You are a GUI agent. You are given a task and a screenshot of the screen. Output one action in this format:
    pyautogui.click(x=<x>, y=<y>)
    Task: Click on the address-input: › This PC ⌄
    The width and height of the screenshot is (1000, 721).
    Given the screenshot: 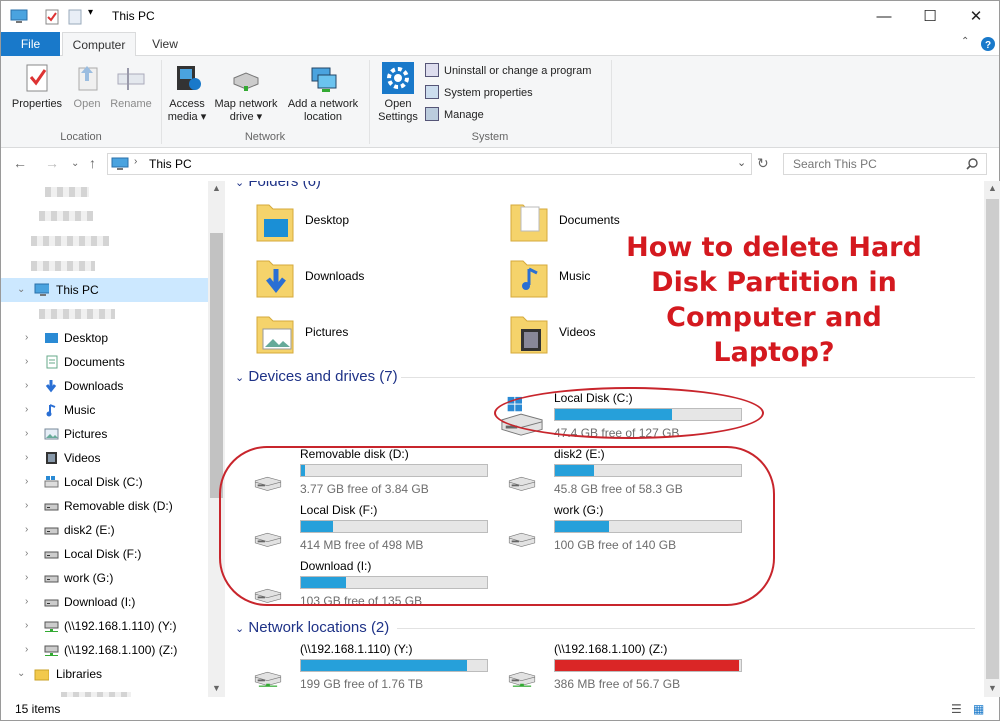 What is the action you would take?
    pyautogui.click(x=429, y=164)
    